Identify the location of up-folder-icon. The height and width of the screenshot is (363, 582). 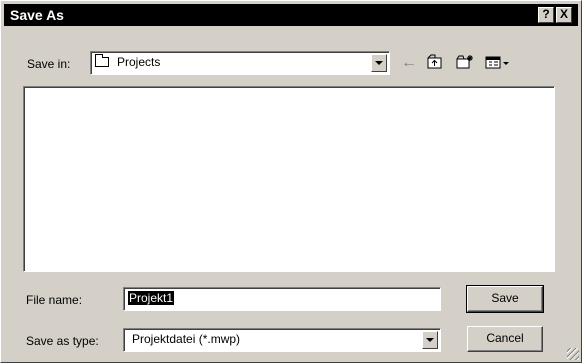
(435, 63).